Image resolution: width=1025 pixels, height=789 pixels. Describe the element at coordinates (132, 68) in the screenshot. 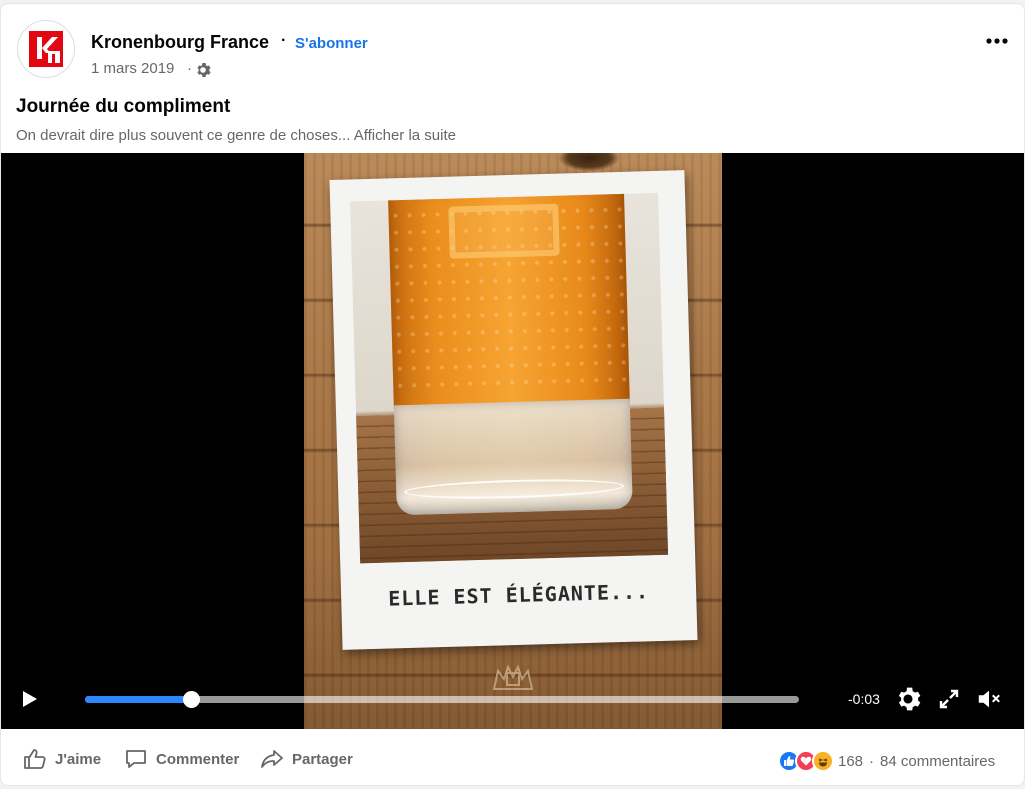

I see `post-date-link: 1 mars 2019` at that location.